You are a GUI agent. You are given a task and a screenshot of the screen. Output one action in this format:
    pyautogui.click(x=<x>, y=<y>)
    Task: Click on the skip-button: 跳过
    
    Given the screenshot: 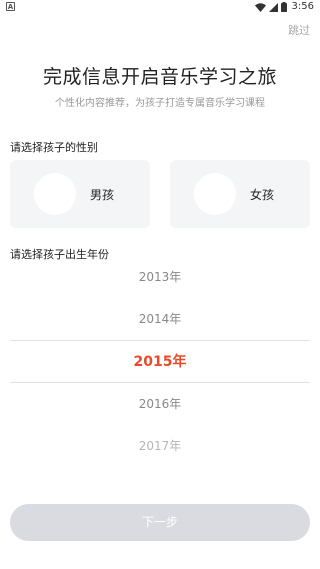 What is the action you would take?
    pyautogui.click(x=299, y=30)
    